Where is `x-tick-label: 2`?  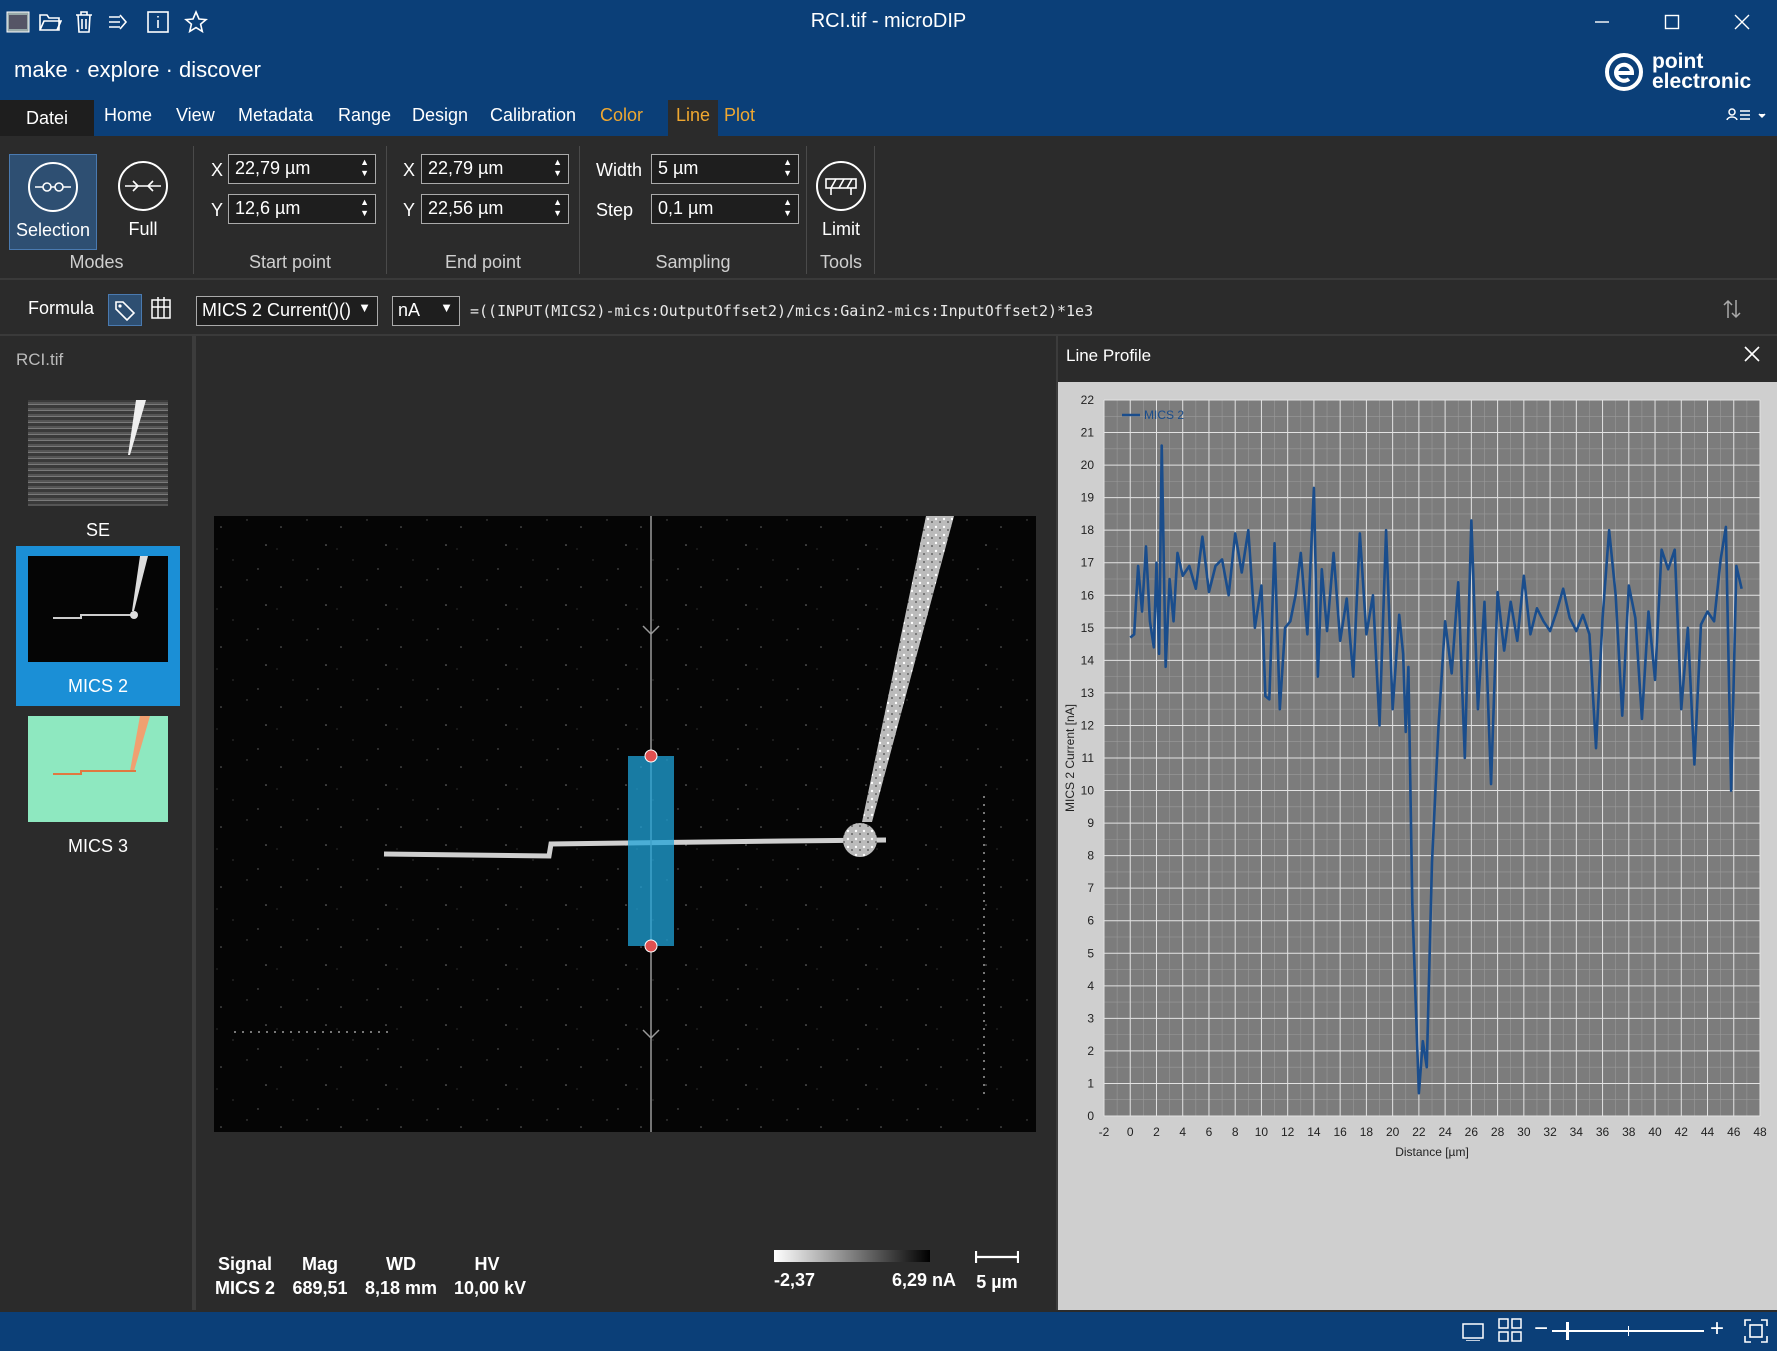 x-tick-label: 2 is located at coordinates (1156, 1132).